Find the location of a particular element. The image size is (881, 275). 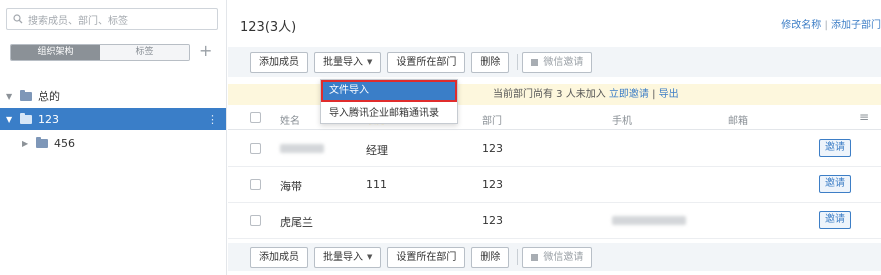

column-name: 姓名 is located at coordinates (290, 119).